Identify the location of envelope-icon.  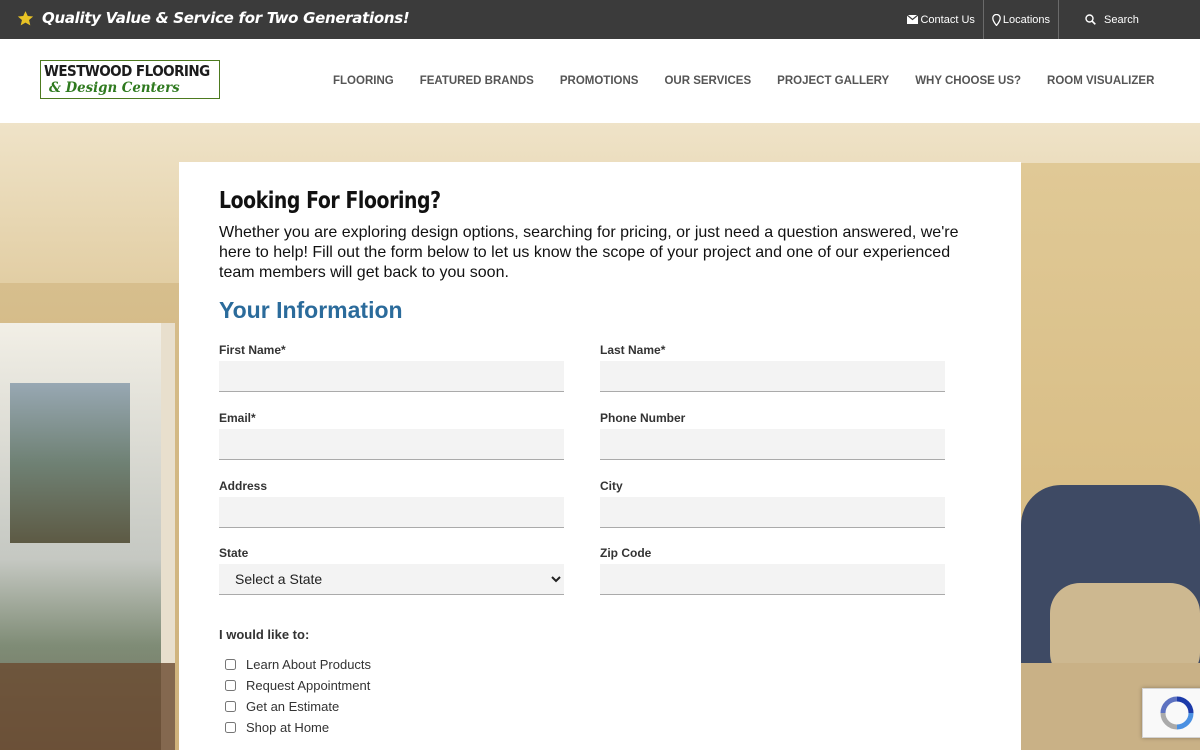
(913, 19).